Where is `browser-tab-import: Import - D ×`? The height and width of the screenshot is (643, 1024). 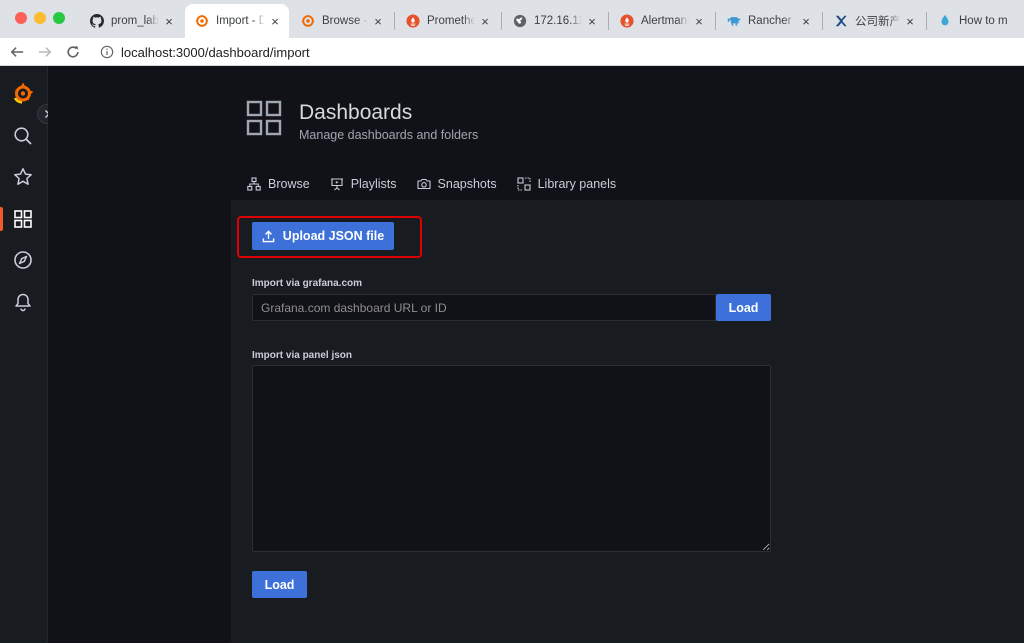
browser-tab-import: Import - D × is located at coordinates (237, 21).